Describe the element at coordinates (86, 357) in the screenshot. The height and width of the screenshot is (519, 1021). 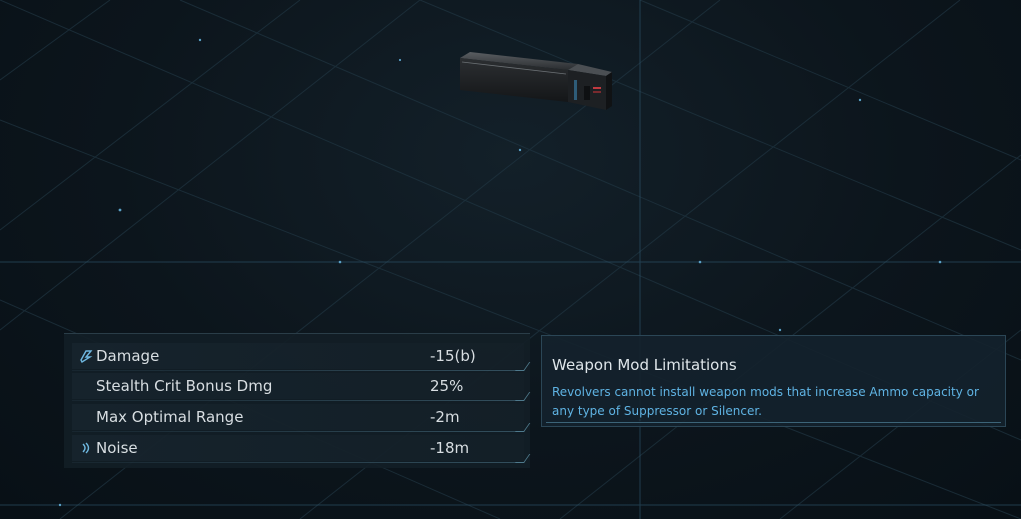
I see `damage-icon` at that location.